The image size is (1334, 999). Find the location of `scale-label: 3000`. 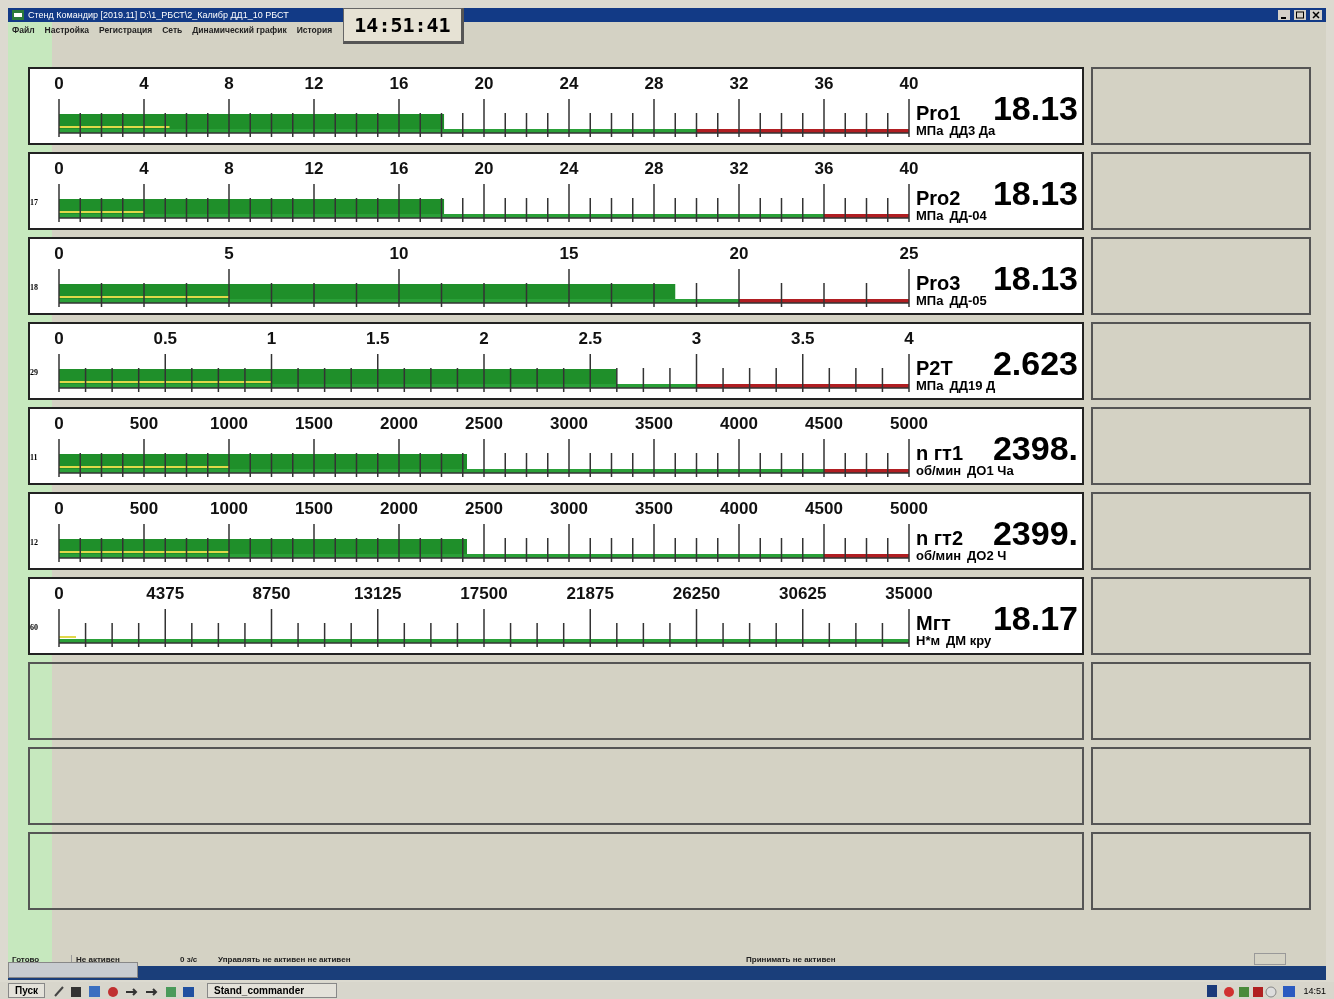

scale-label: 3000 is located at coordinates (569, 423).